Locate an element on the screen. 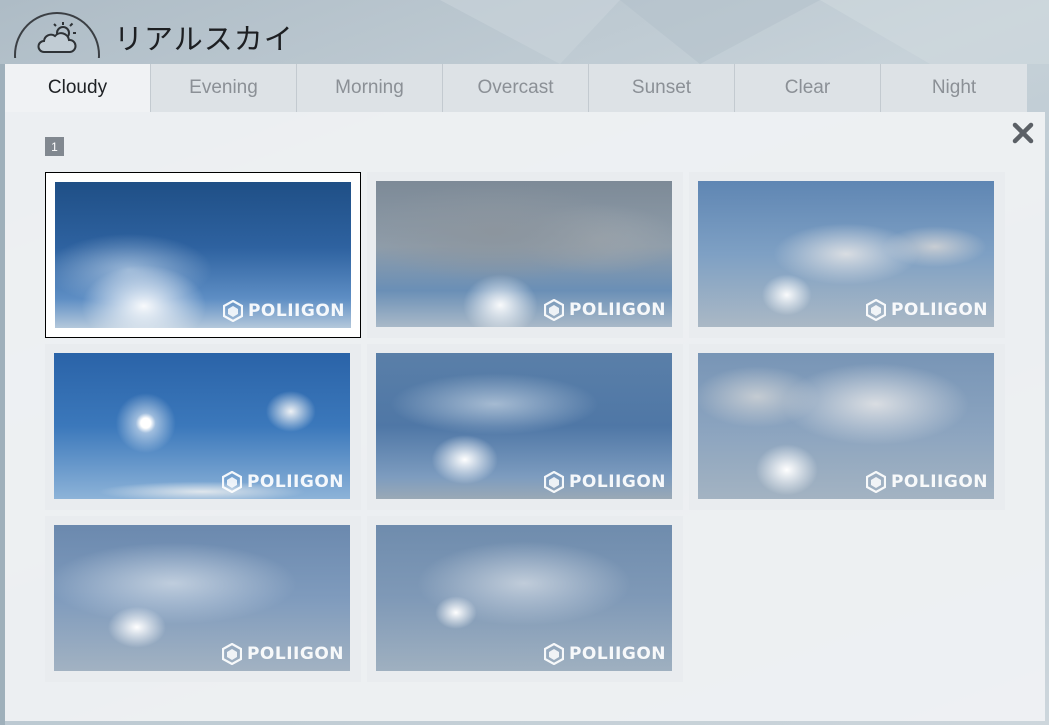 The image size is (1049, 725). tab-night: Night is located at coordinates (954, 88).